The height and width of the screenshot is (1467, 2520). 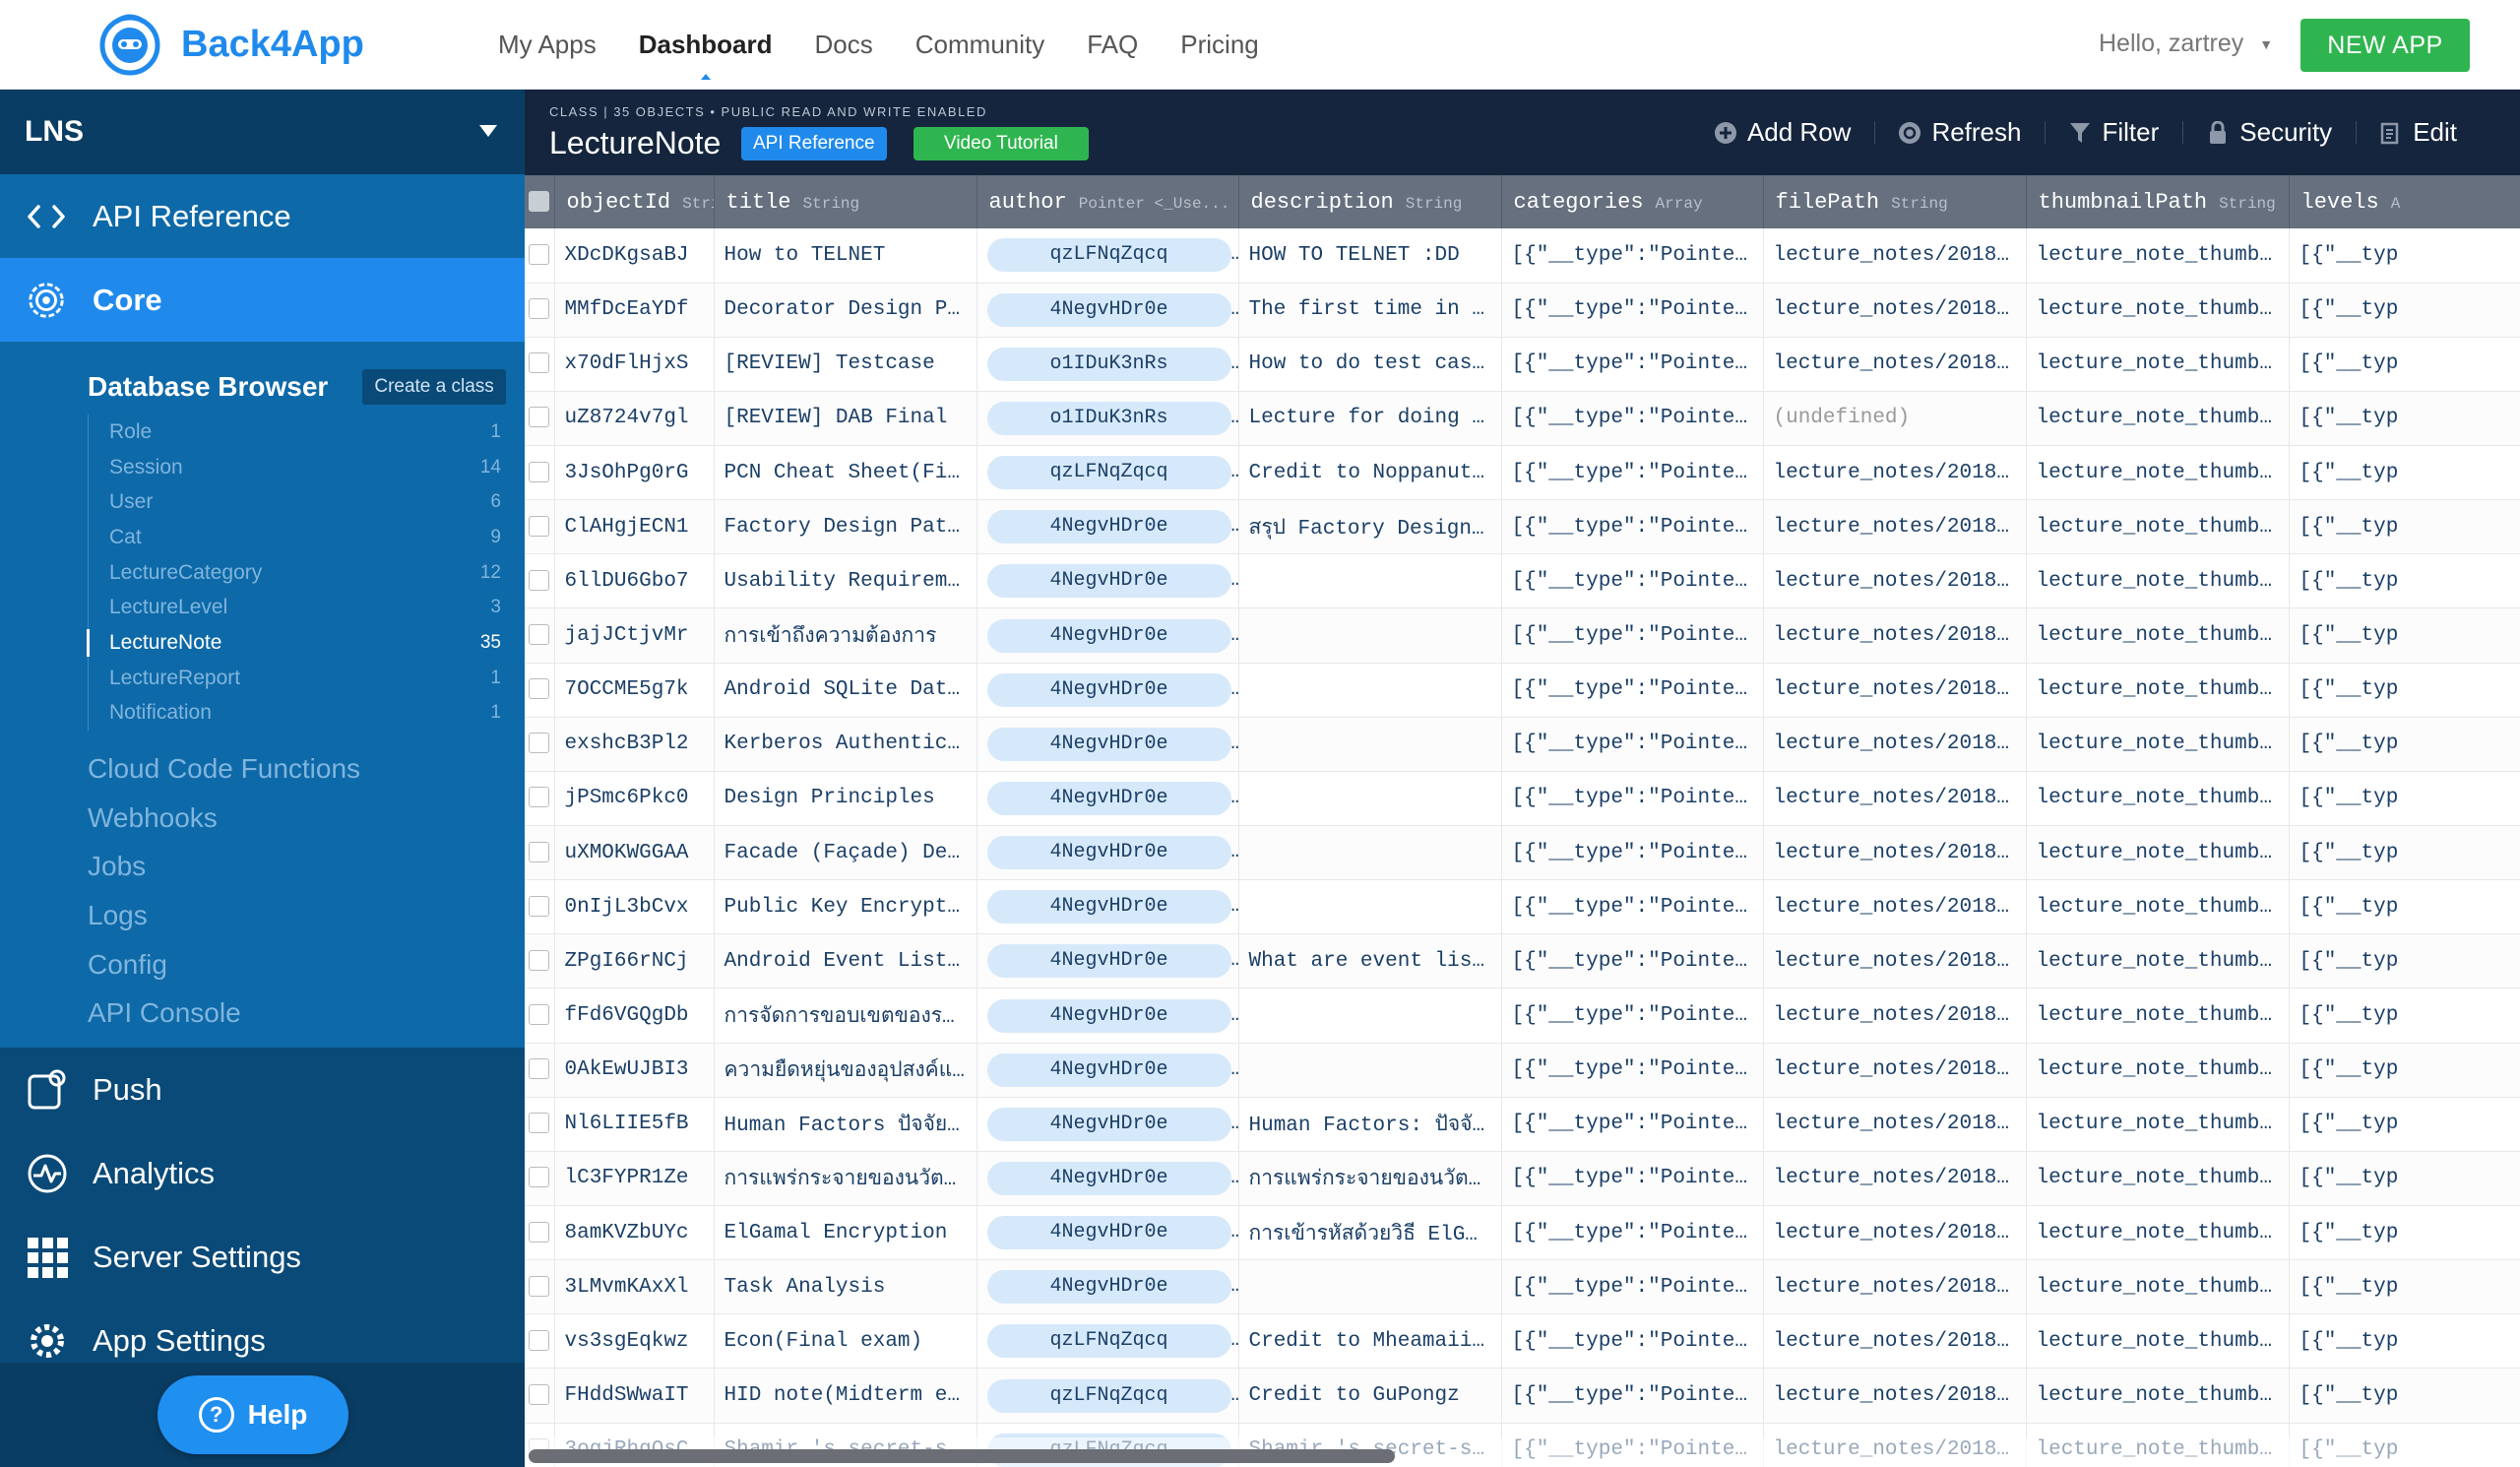 What do you see at coordinates (634, 1179) in the screenshot?
I see `table-cell: lC3FYPR1Ze` at bounding box center [634, 1179].